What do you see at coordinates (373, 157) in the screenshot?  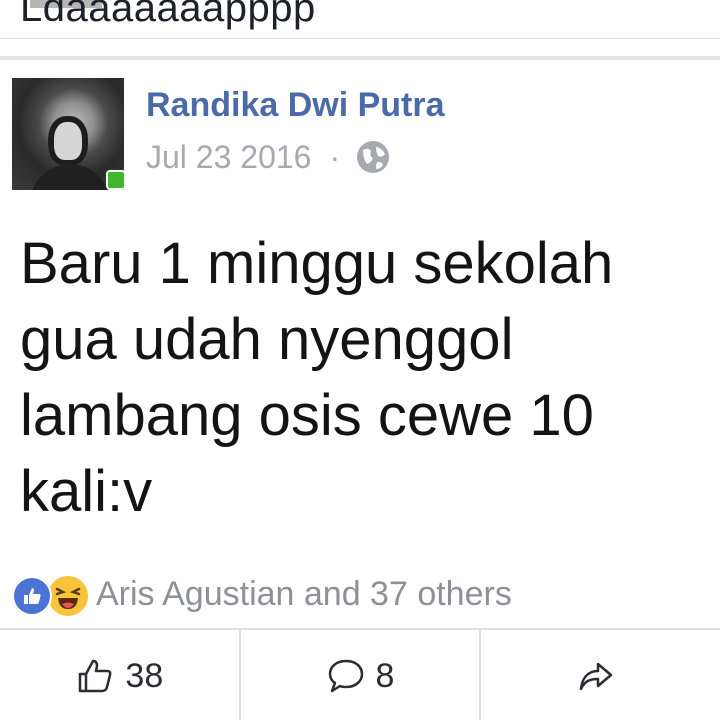 I see `globe-icon` at bounding box center [373, 157].